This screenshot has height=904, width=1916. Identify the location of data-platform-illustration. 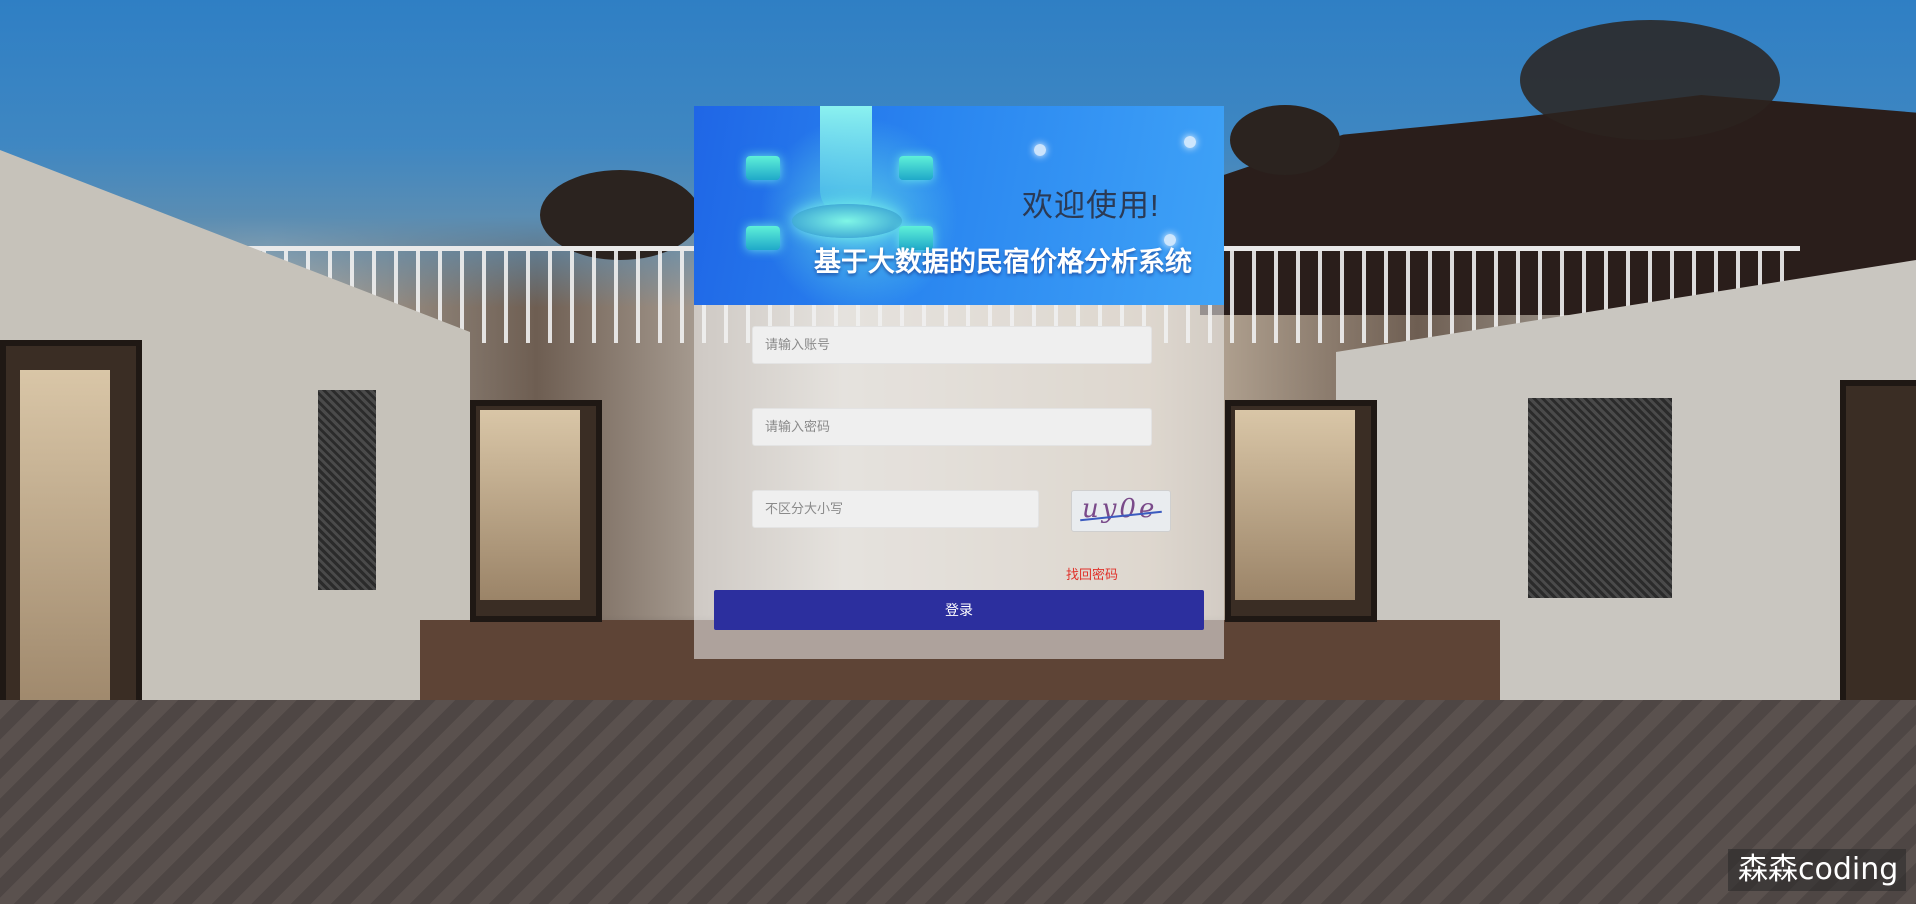
(847, 221).